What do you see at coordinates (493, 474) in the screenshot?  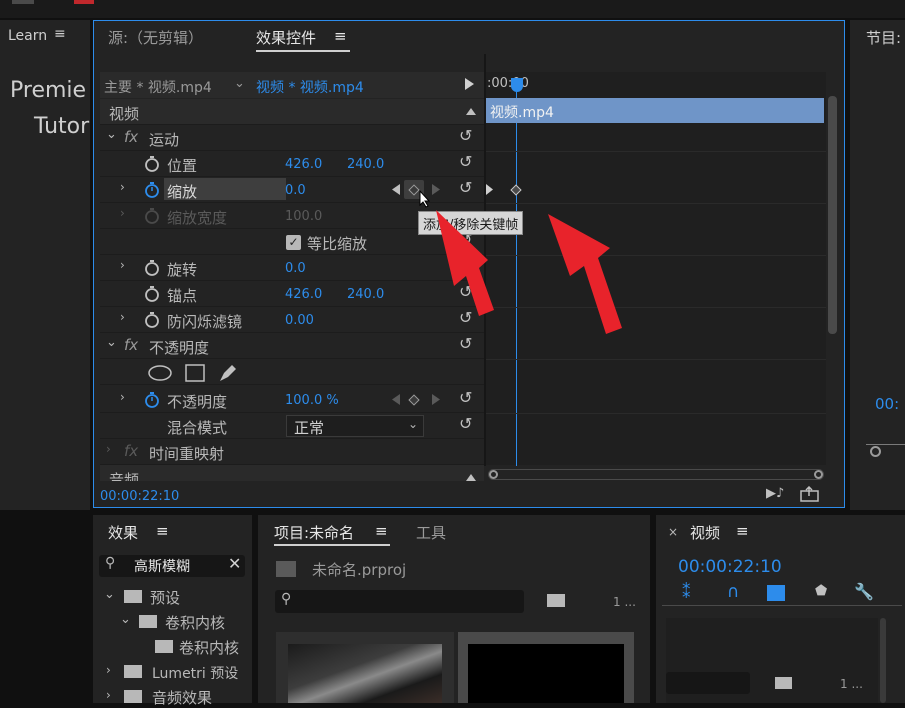 I see `scroll-handle-left` at bounding box center [493, 474].